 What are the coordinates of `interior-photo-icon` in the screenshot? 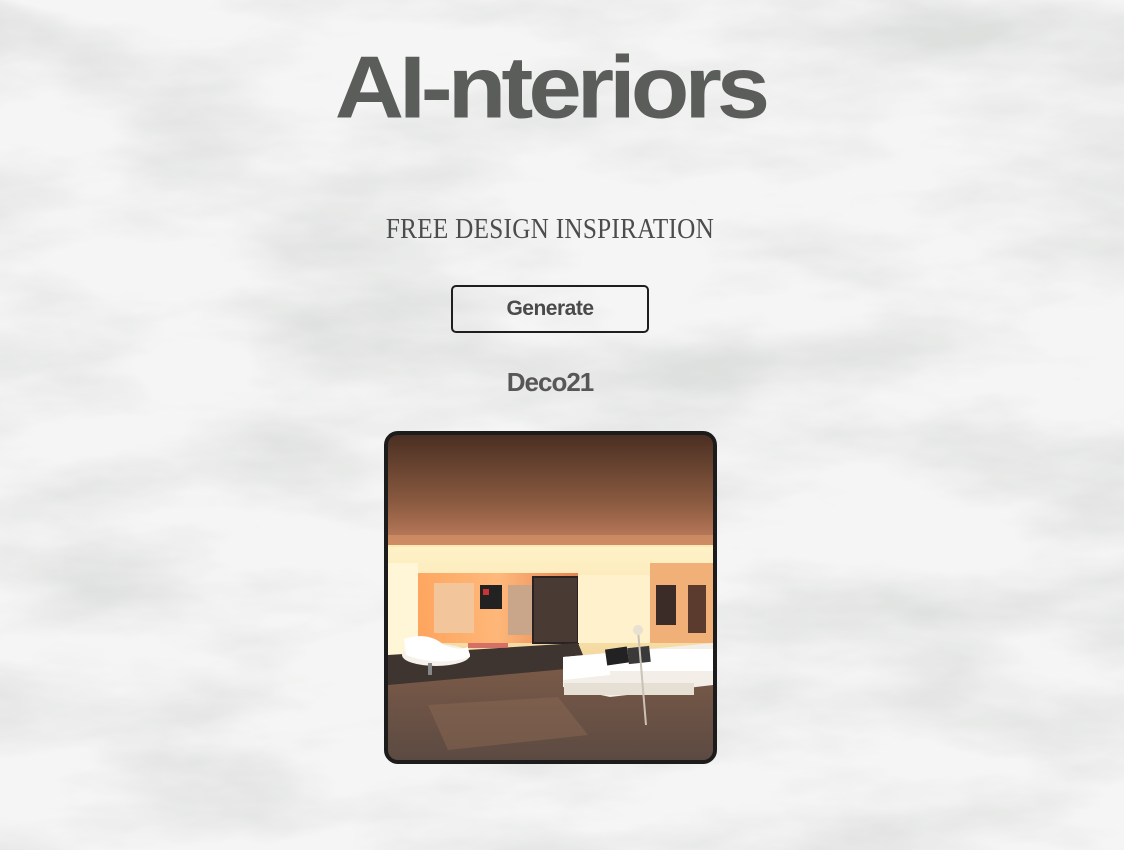 It's located at (550, 597).